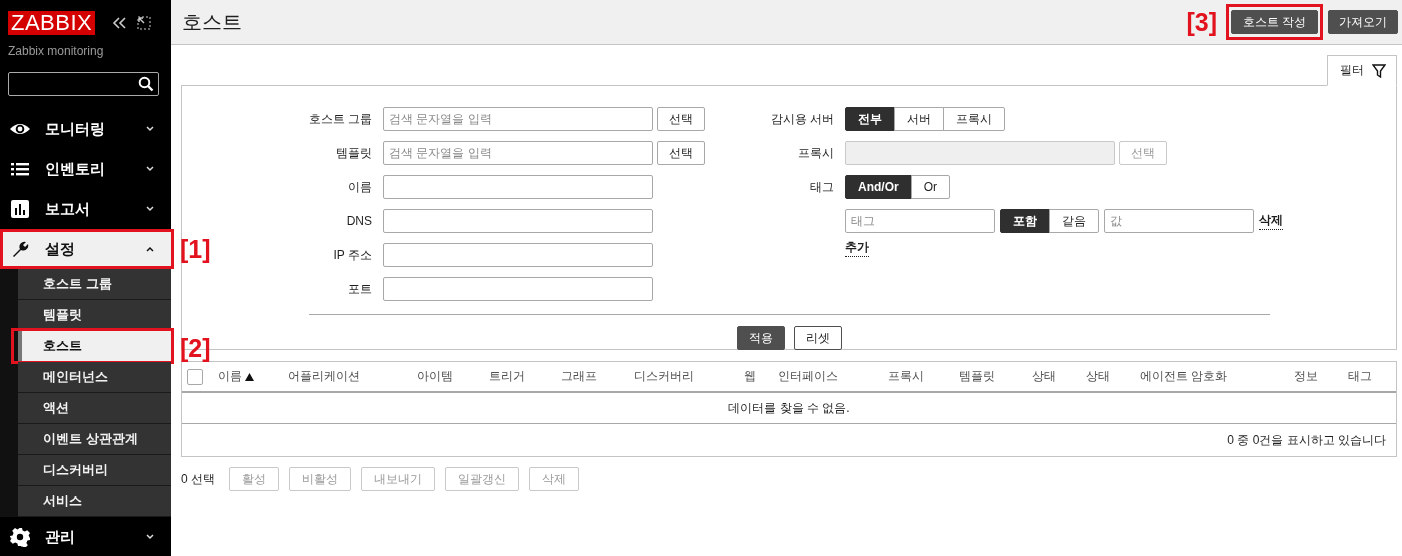  Describe the element at coordinates (920, 221) in the screenshot. I see `tag-field: 태그` at that location.